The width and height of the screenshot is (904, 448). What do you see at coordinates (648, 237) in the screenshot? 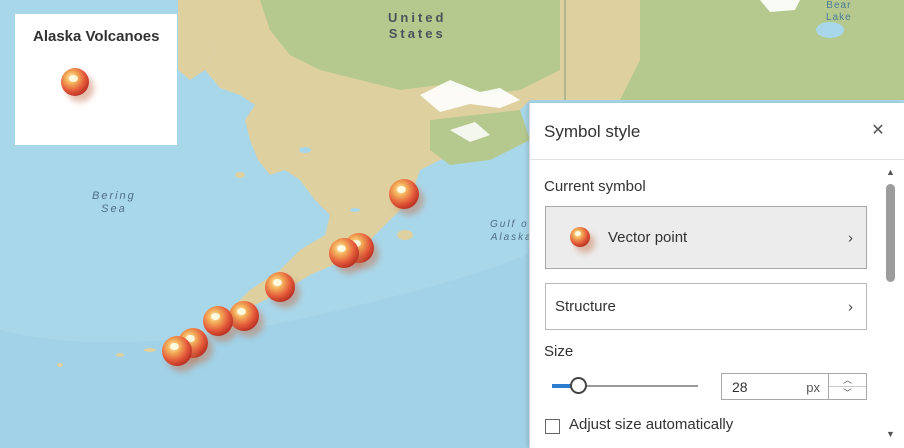
I see `current-symbol-value: Vector point` at bounding box center [648, 237].